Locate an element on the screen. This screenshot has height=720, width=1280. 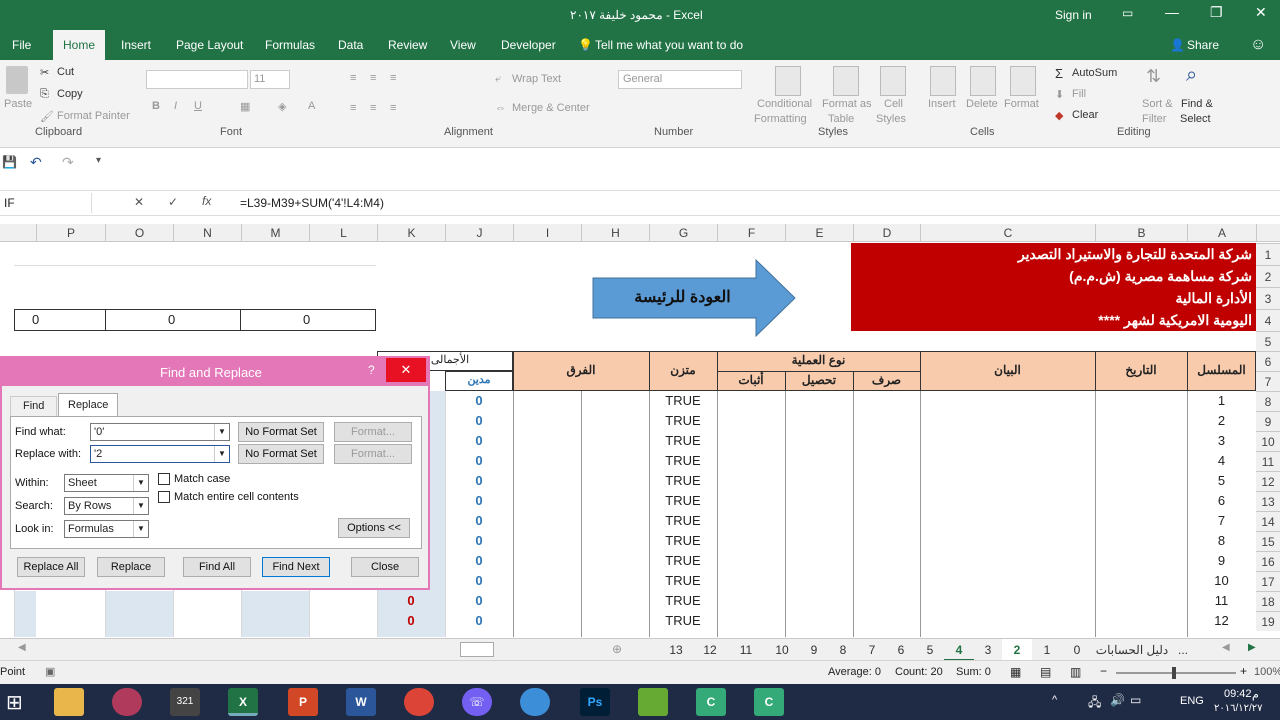
sort-filter-label-2: Filter is located at coordinates (1154, 119).